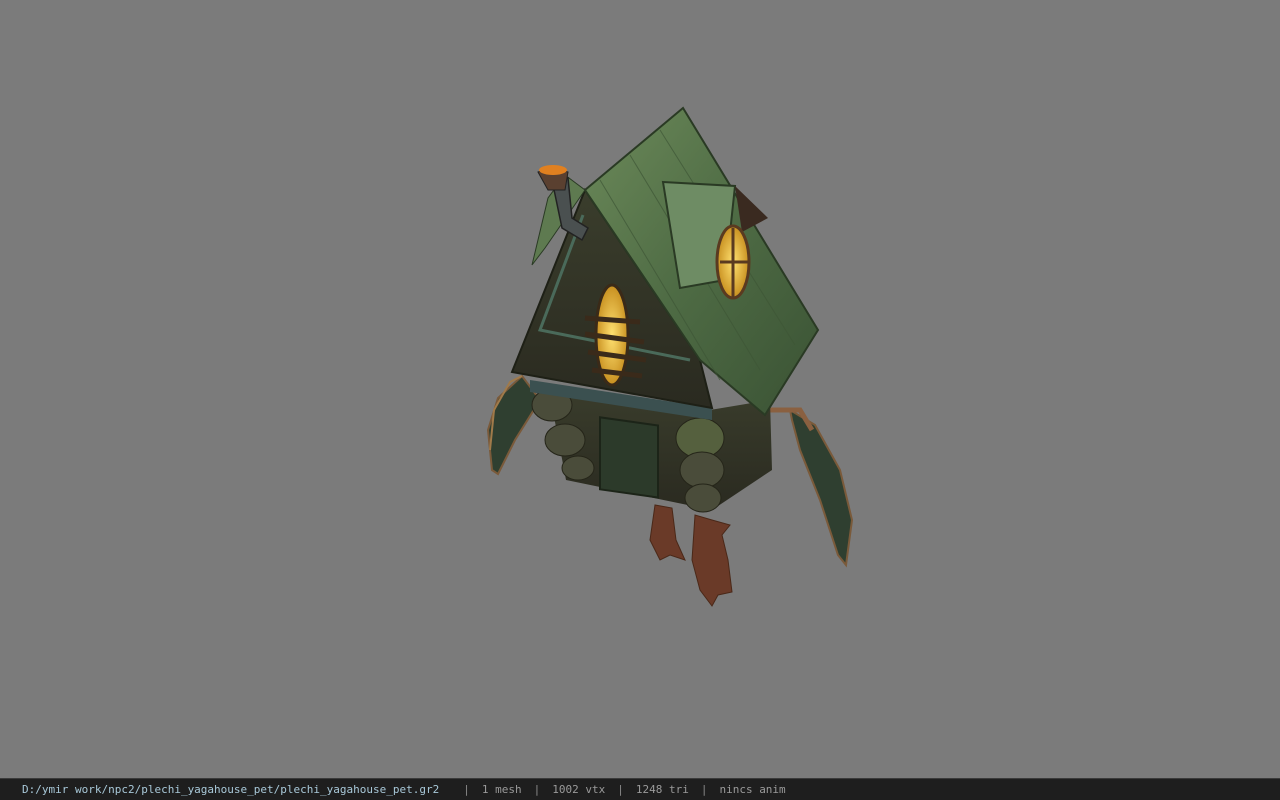  Describe the element at coordinates (752, 789) in the screenshot. I see `animation-status: nincs anim` at that location.